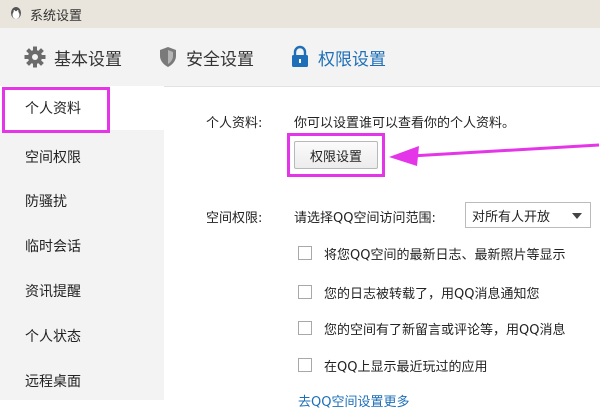  Describe the element at coordinates (53, 292) in the screenshot. I see `sidebar-item-label: 资讯提醒` at that location.